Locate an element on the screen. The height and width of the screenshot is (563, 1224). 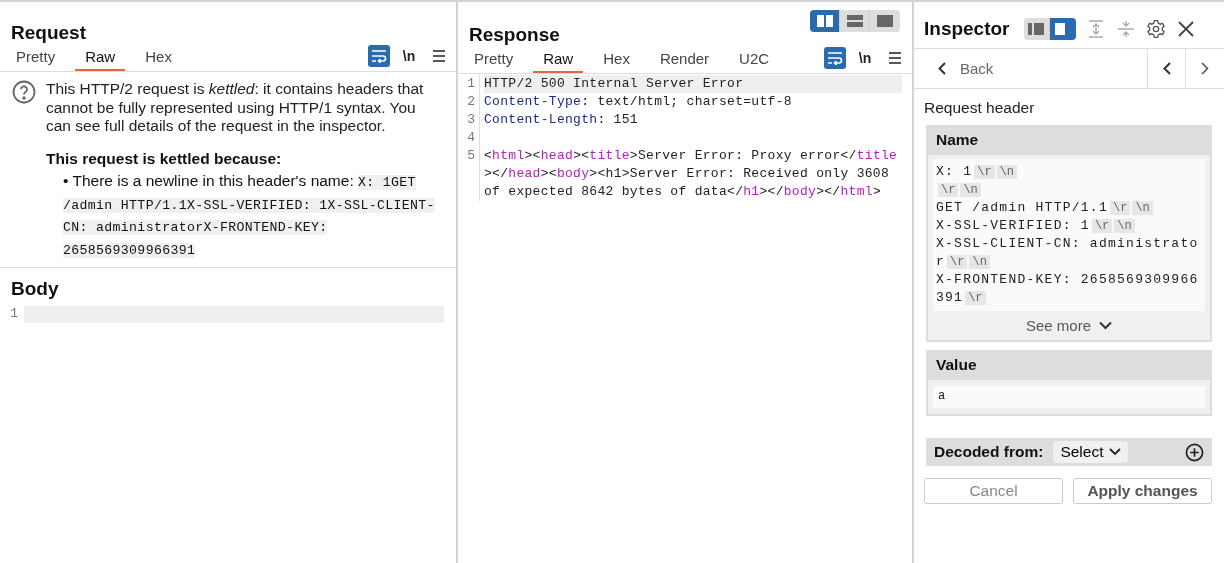
see-more-button: See more is located at coordinates (1068, 327).